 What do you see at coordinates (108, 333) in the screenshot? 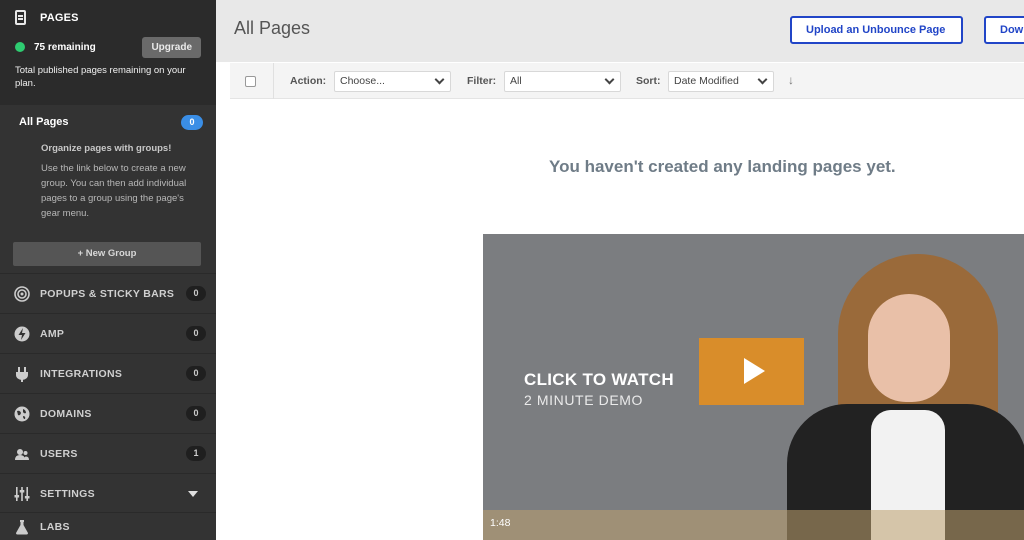
I see `sidebar-item-amp: AMP 0` at bounding box center [108, 333].